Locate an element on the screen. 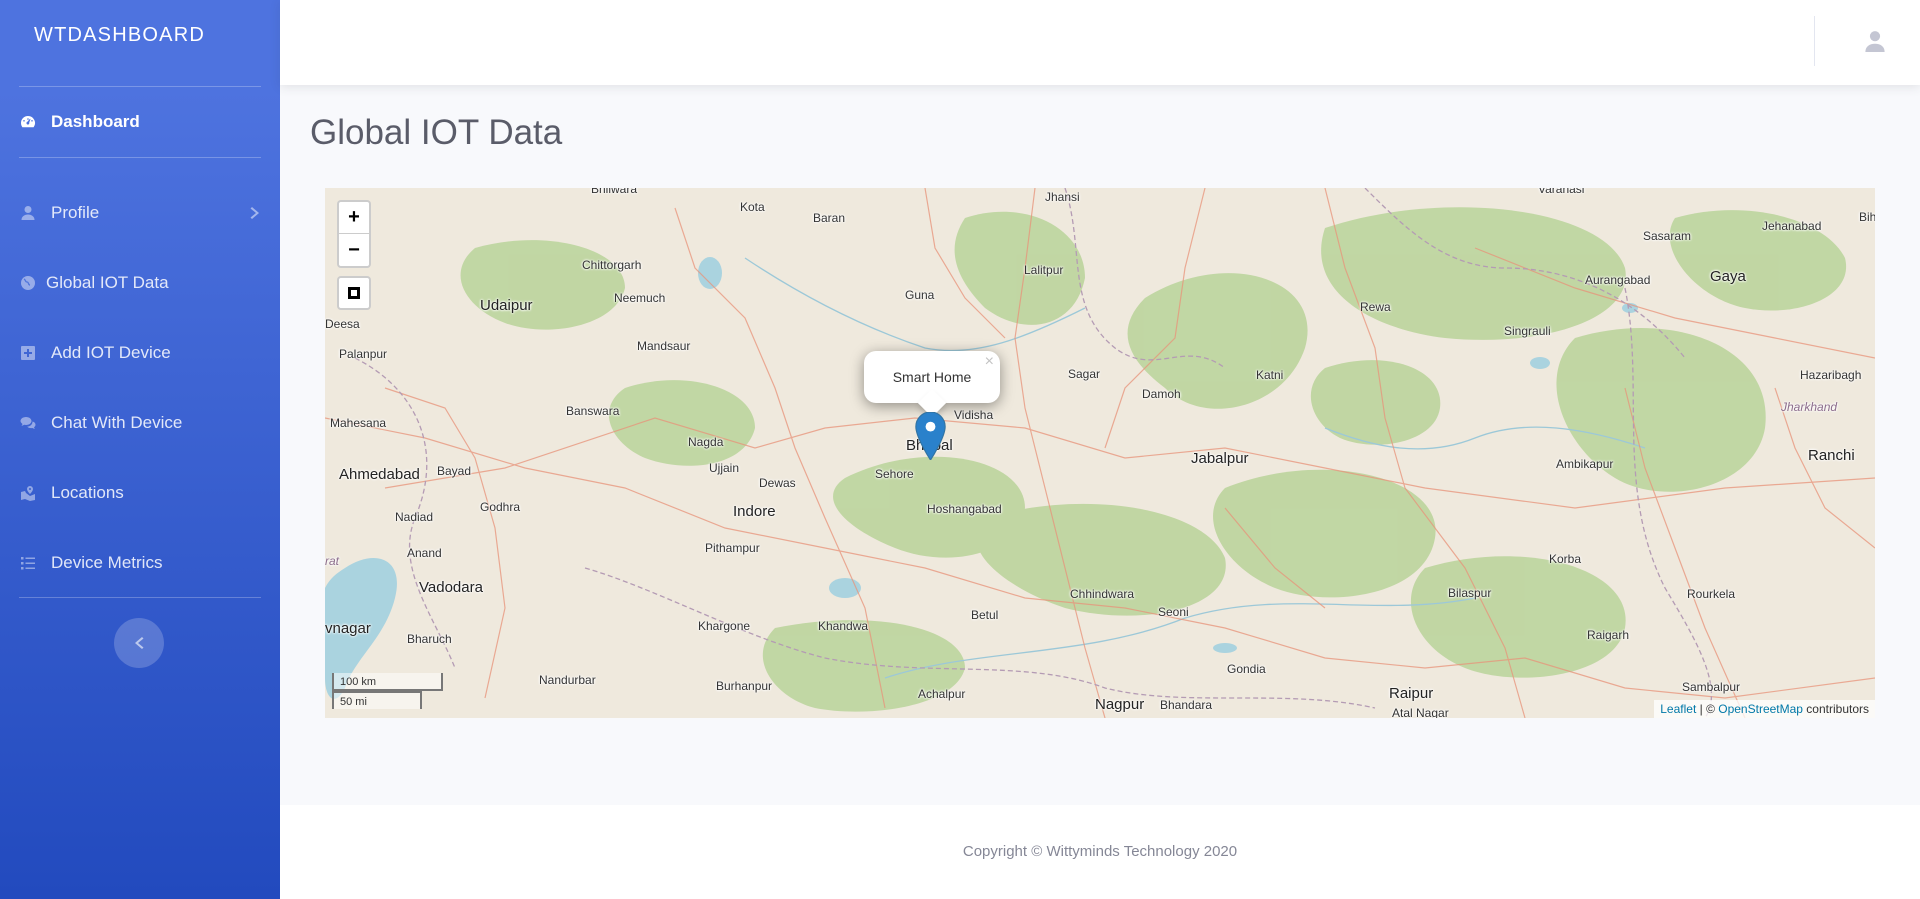 This screenshot has height=899, width=1920. scale-km: 100 km is located at coordinates (387, 682).